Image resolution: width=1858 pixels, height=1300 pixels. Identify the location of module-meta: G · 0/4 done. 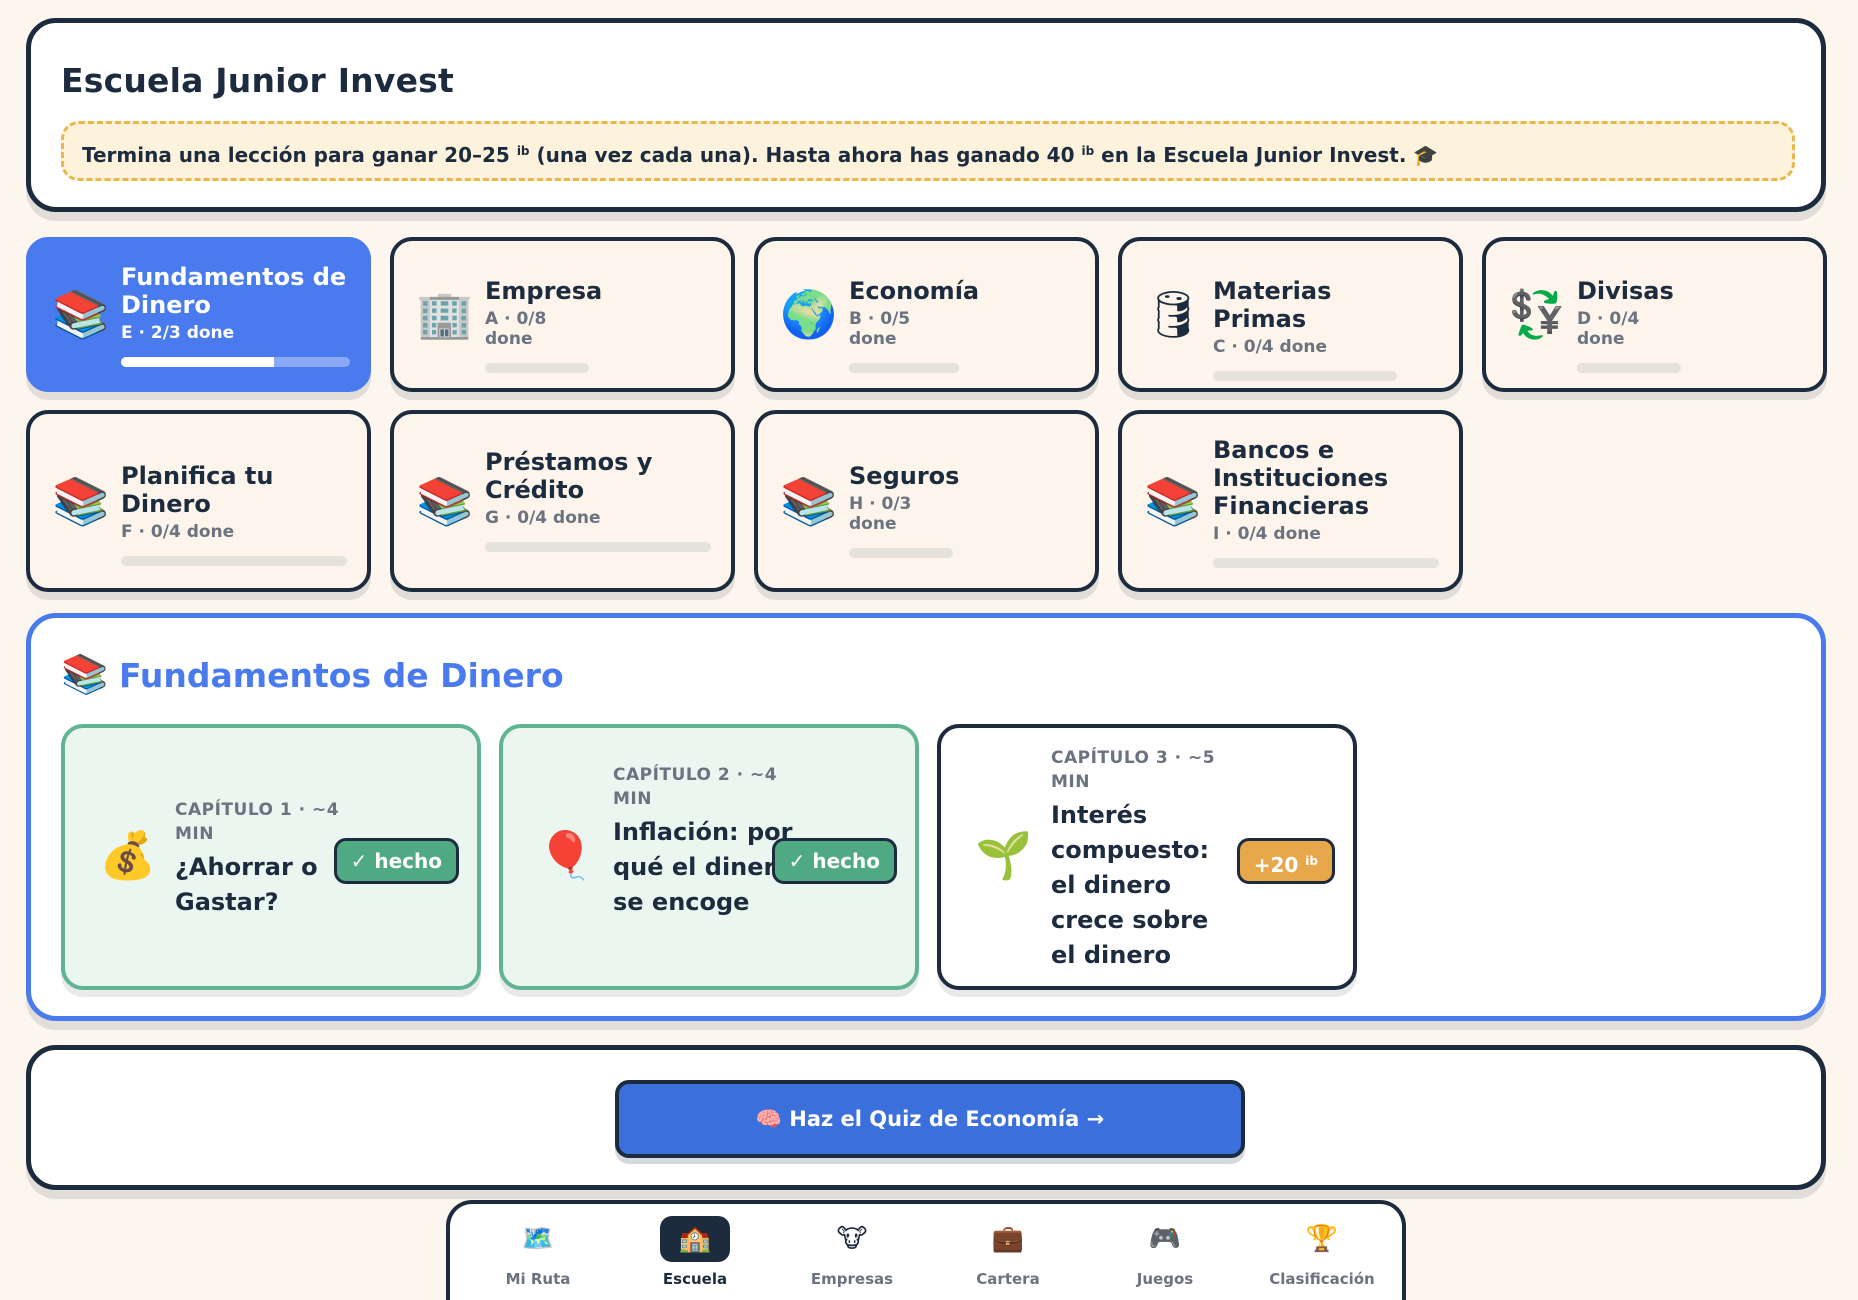
(543, 518).